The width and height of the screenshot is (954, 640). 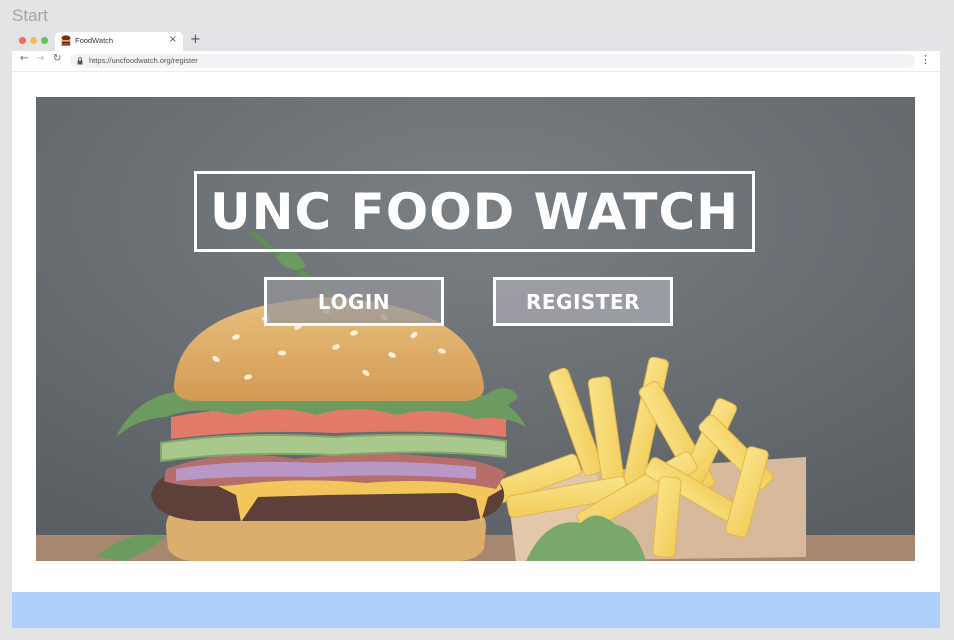 What do you see at coordinates (80, 61) in the screenshot?
I see `lock-icon` at bounding box center [80, 61].